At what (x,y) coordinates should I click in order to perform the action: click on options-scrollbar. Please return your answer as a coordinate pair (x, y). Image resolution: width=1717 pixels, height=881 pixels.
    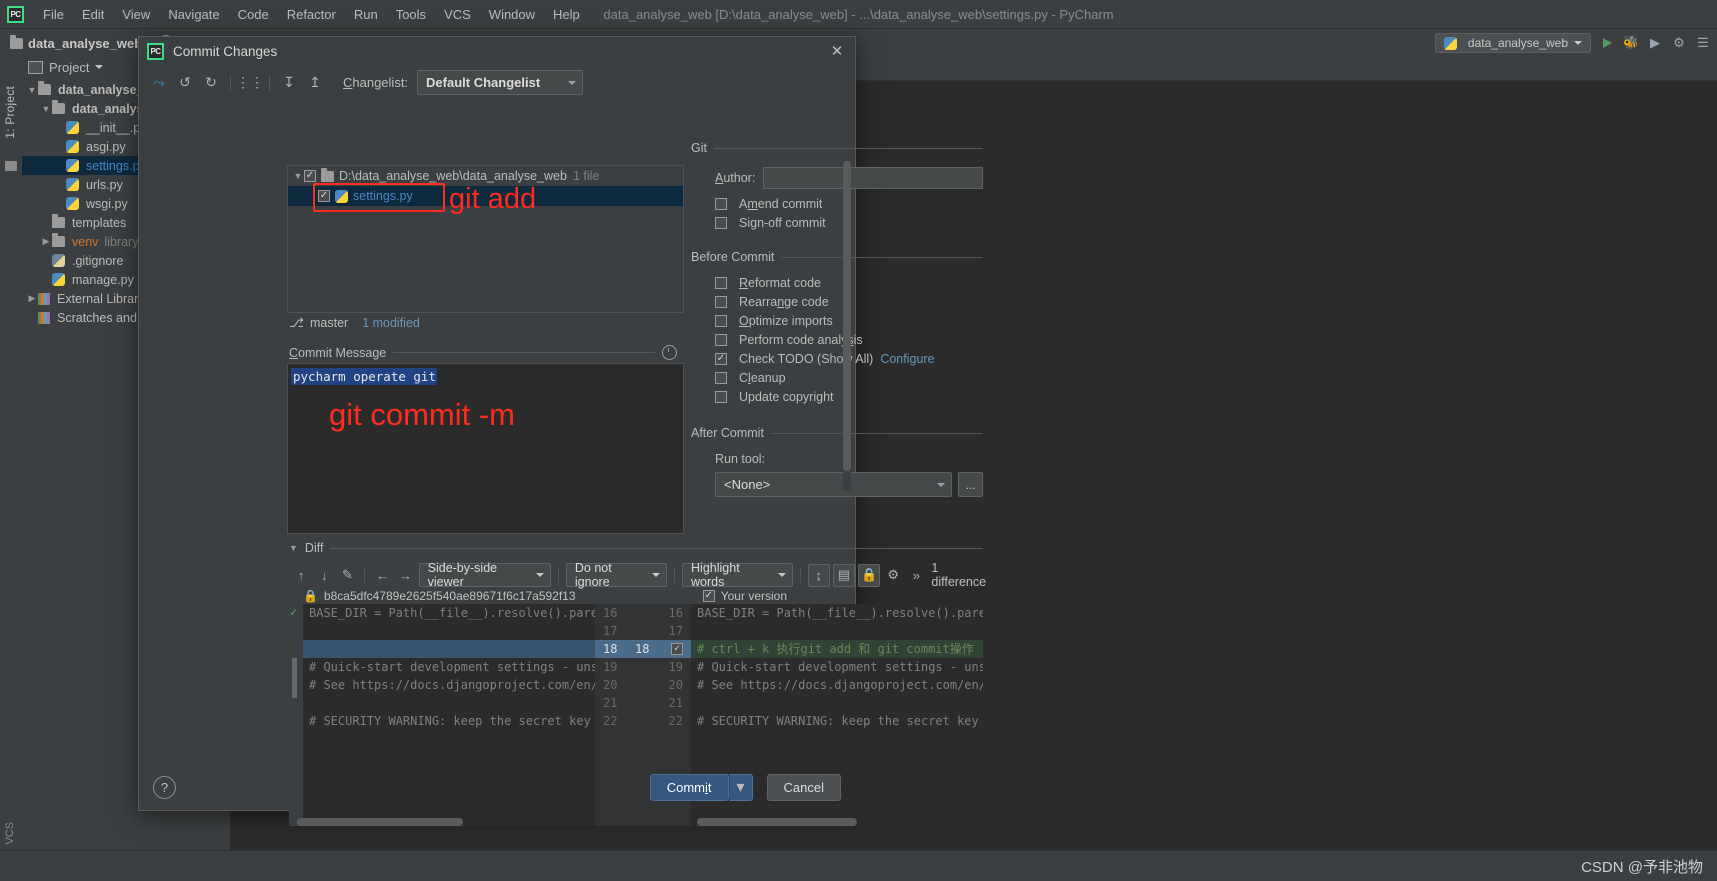
    Looking at the image, I should click on (847, 326).